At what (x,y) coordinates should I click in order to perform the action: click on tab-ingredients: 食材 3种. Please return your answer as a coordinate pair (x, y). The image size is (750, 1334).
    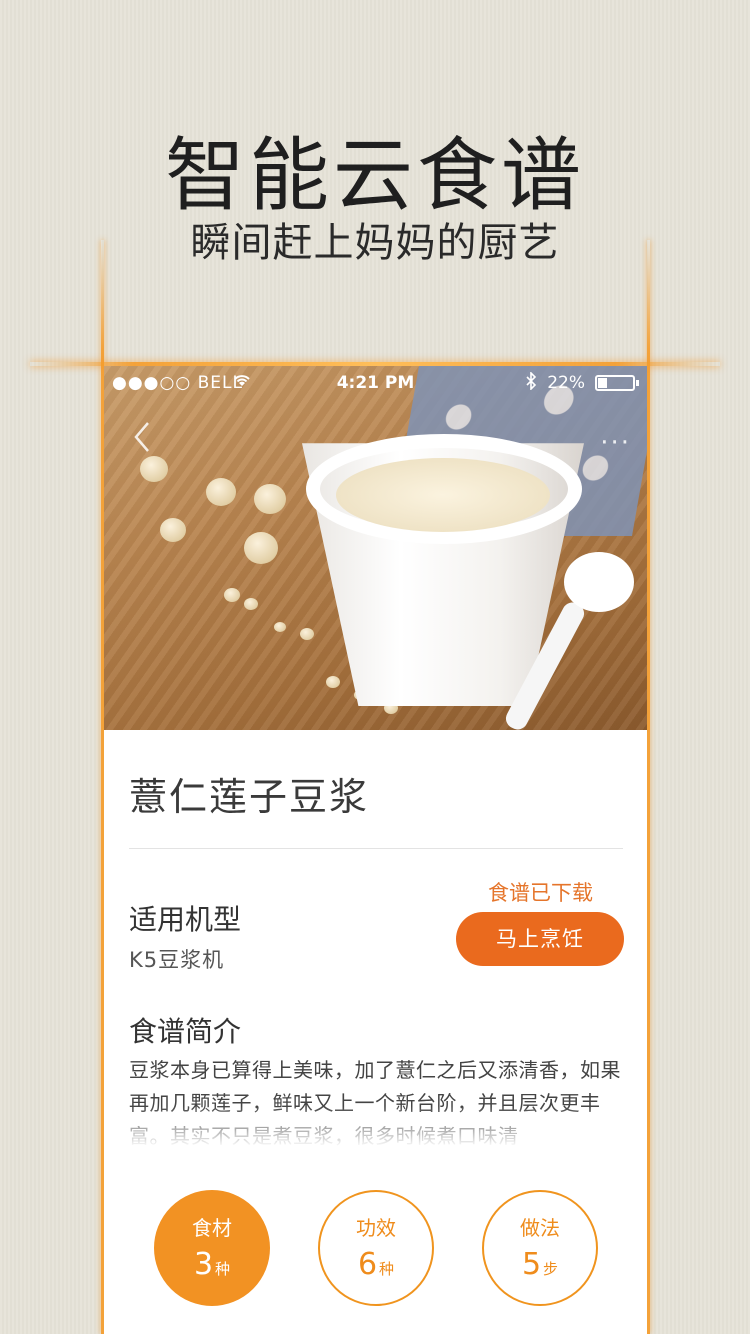
    Looking at the image, I should click on (212, 1248).